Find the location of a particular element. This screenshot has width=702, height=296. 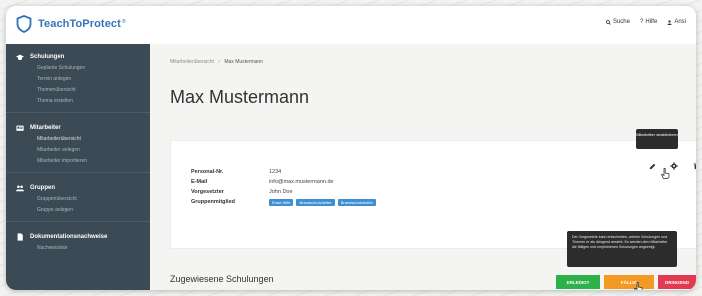

field-label: E-Mail is located at coordinates (199, 182).